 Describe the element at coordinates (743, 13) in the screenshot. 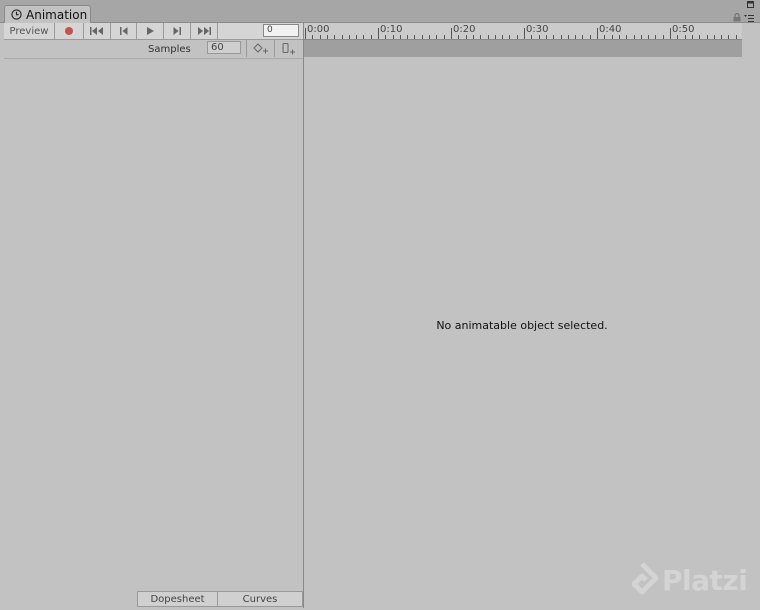

I see `window-controls` at that location.